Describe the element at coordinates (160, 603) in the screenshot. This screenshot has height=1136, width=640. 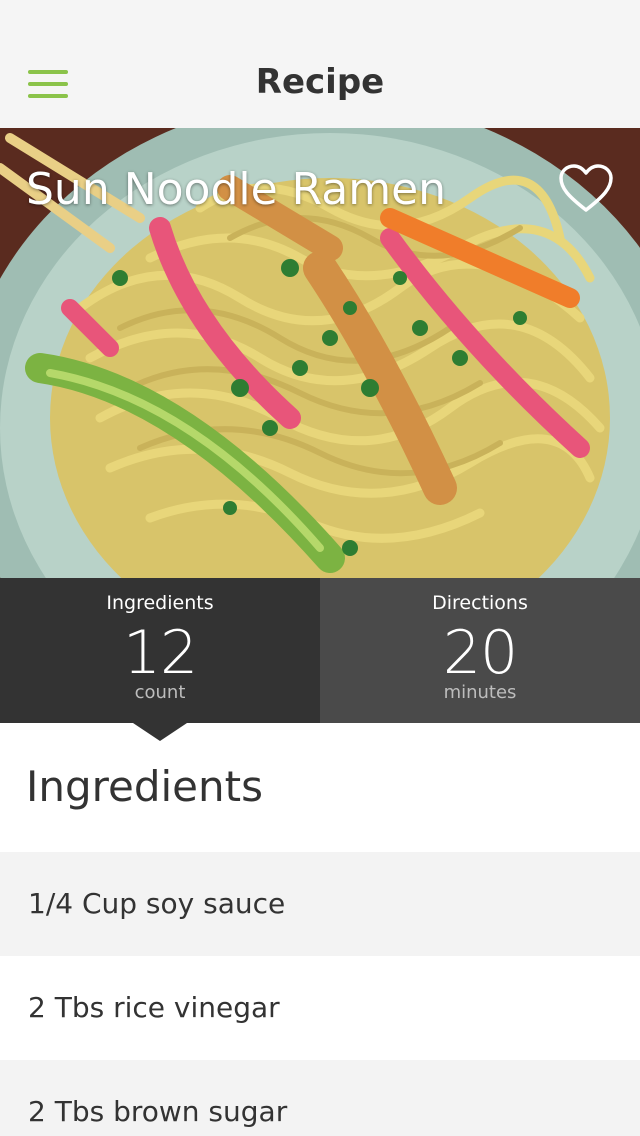
I see `ingredients-stat-label: Ingredients` at that location.